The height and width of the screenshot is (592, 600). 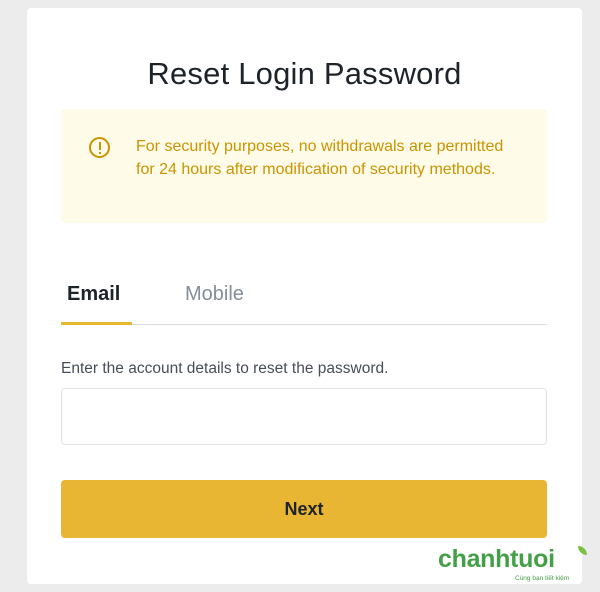 What do you see at coordinates (496, 559) in the screenshot?
I see `watermark-brand: chanhtuoi` at bounding box center [496, 559].